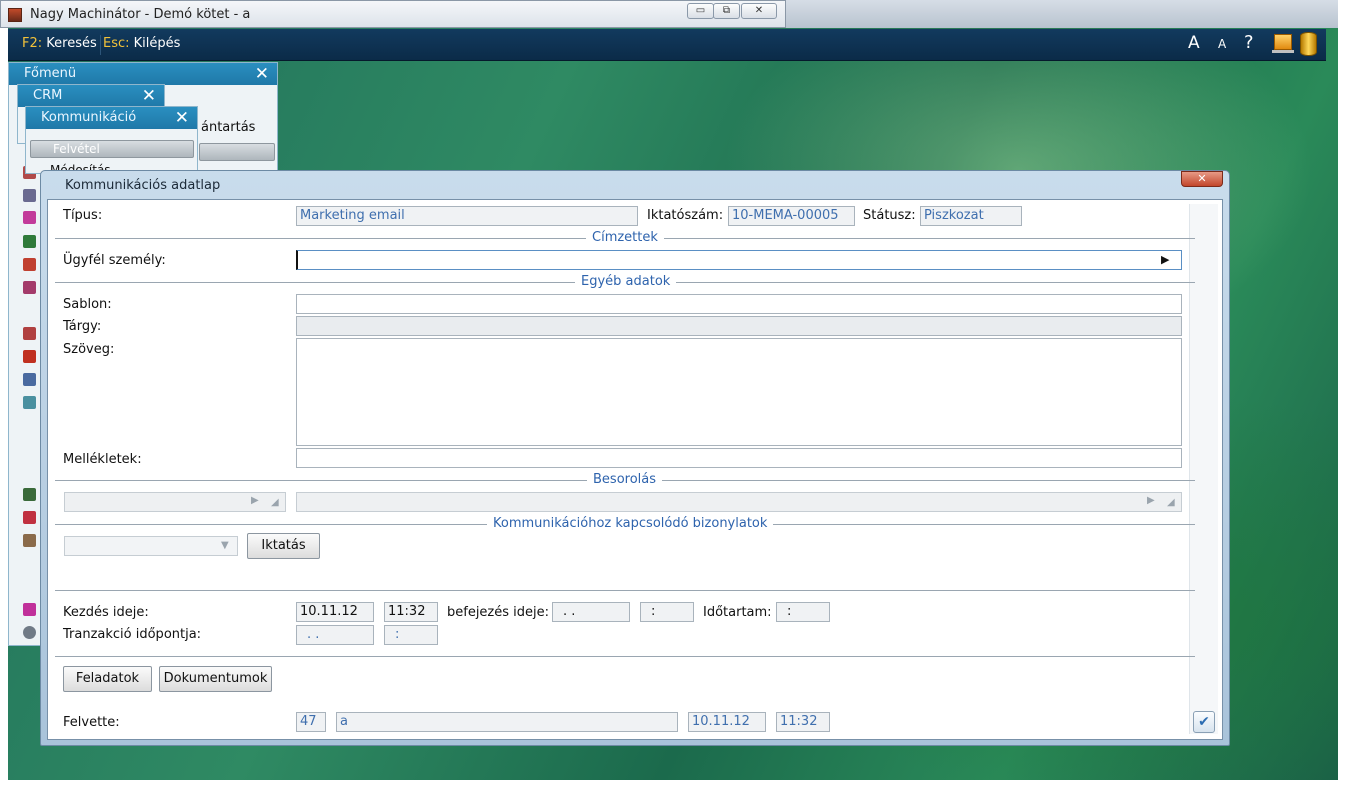 The image size is (1346, 790). Describe the element at coordinates (50, 73) in the screenshot. I see `main-menu-title: Főmenü` at that location.